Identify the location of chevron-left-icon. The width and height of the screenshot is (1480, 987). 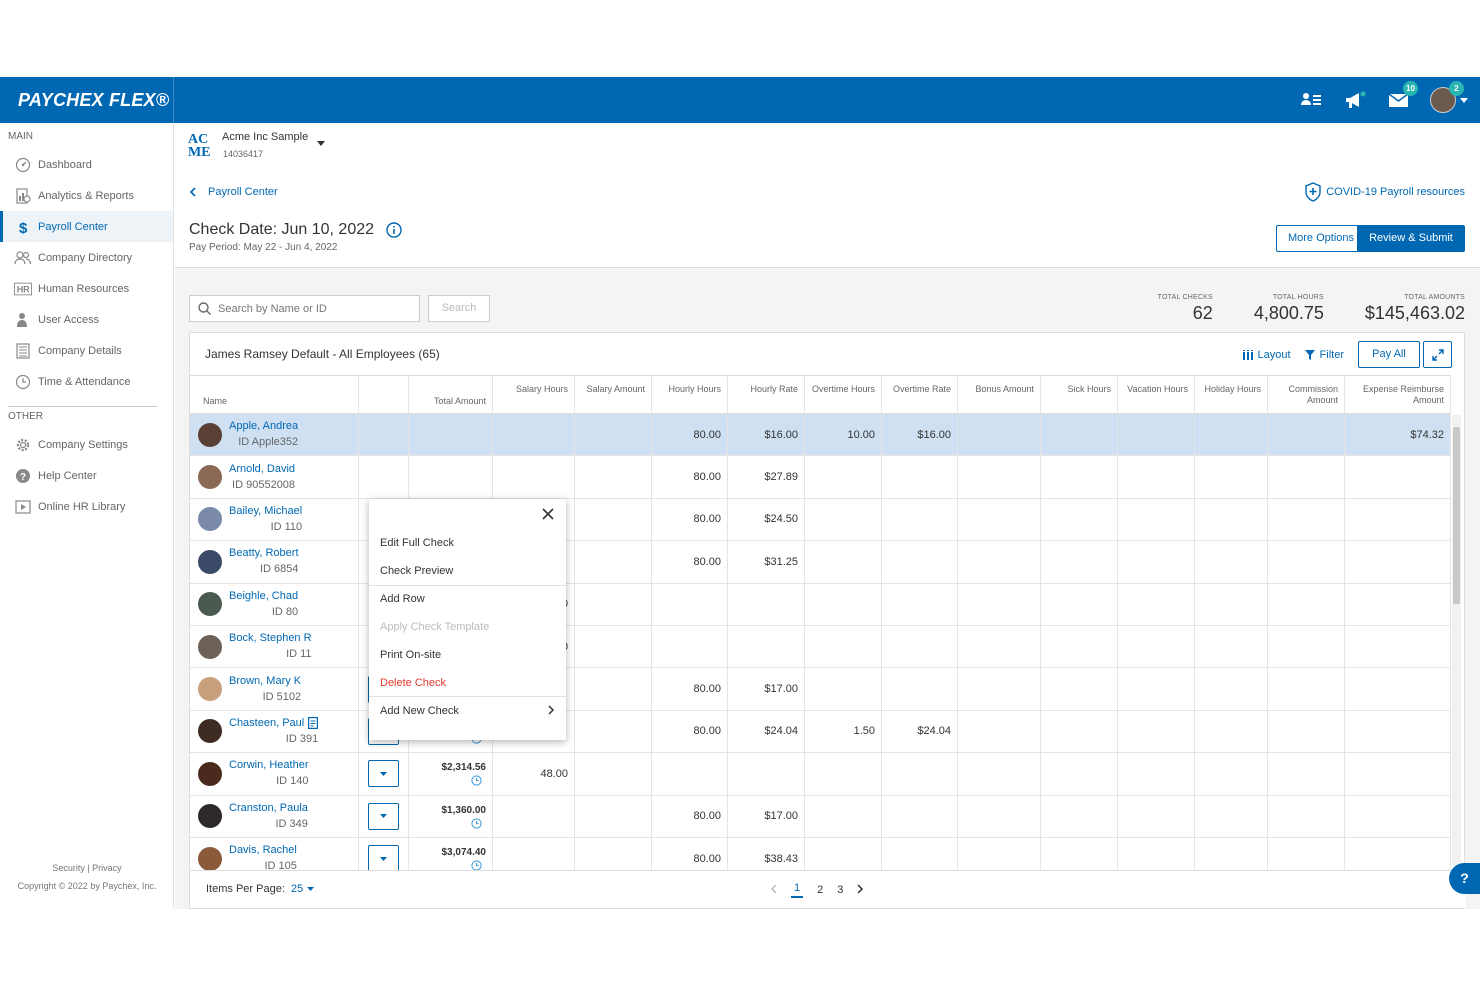
(773, 890).